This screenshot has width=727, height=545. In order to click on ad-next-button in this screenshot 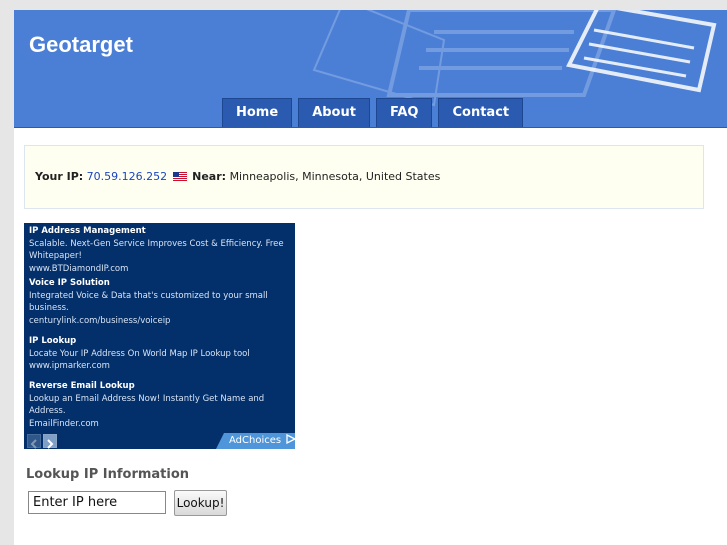, I will do `click(50, 441)`.